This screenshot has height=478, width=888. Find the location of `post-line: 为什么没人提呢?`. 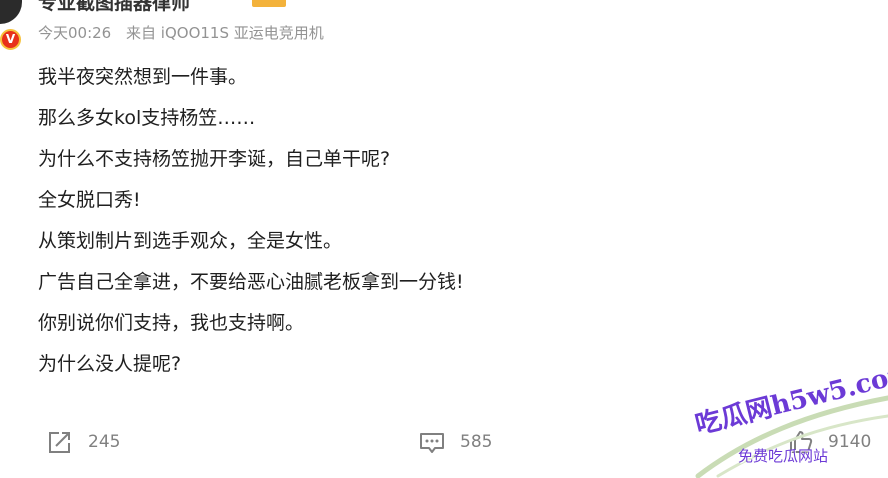

post-line: 为什么没人提呢? is located at coordinates (110, 364).